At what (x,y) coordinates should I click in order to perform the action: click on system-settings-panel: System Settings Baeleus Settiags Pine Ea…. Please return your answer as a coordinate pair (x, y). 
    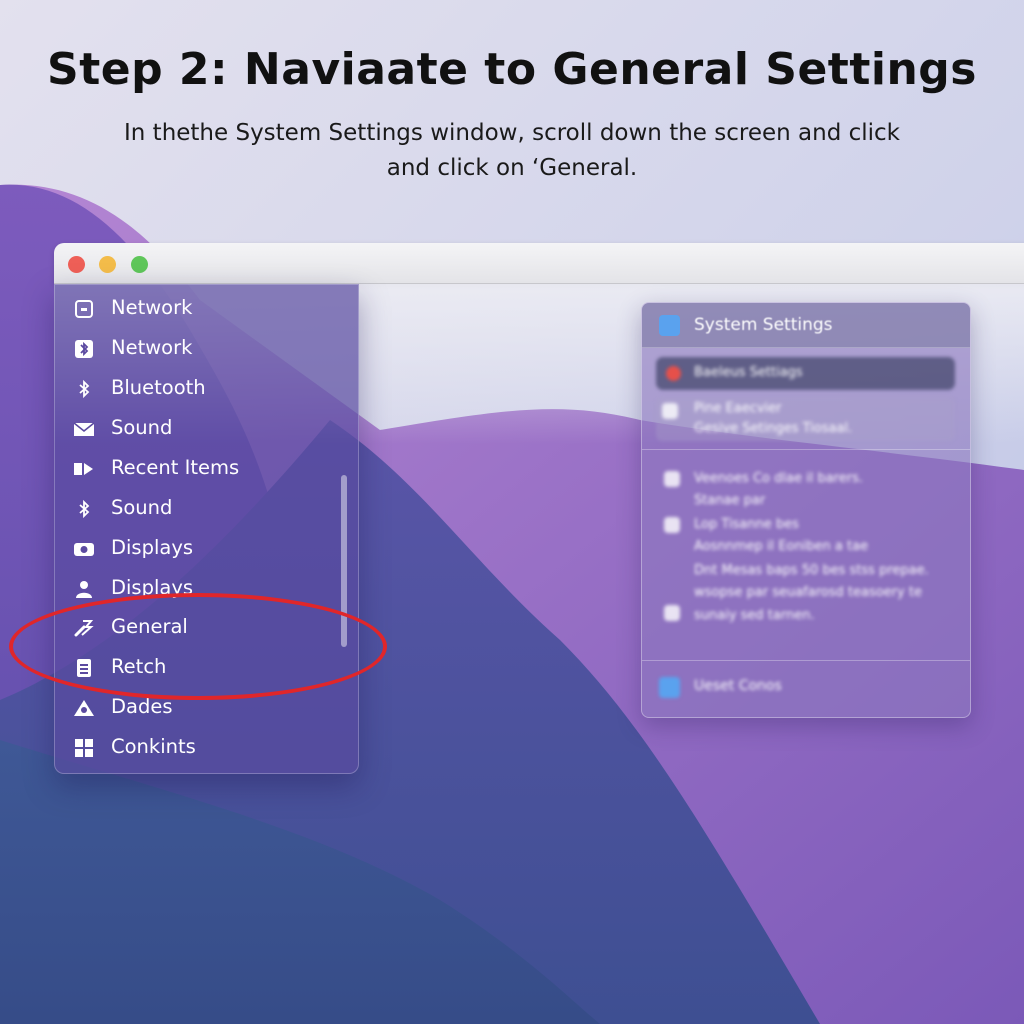
    Looking at the image, I should click on (806, 510).